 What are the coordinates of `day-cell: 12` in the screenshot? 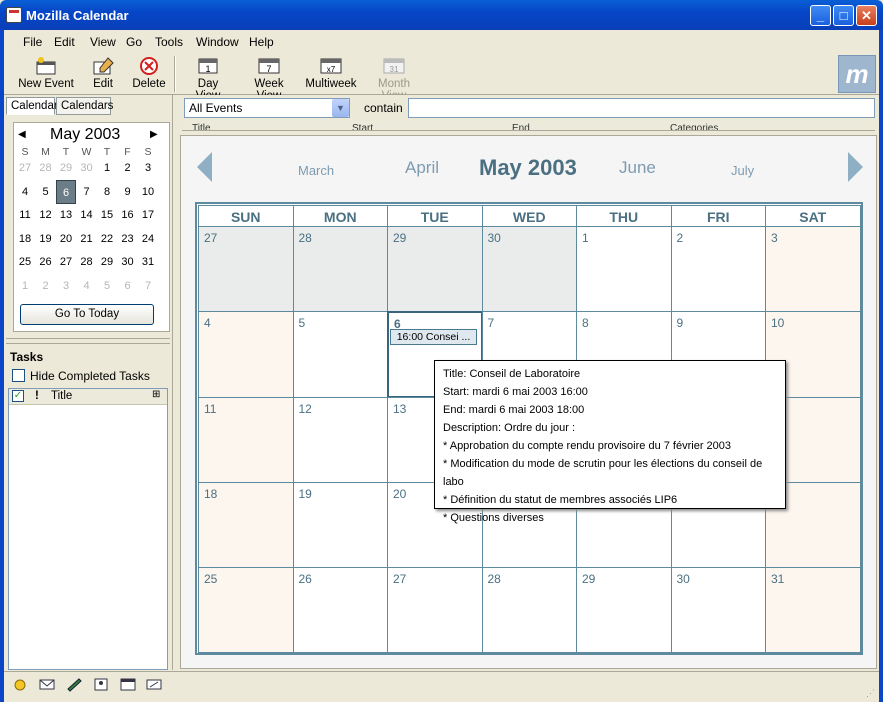 It's located at (340, 439).